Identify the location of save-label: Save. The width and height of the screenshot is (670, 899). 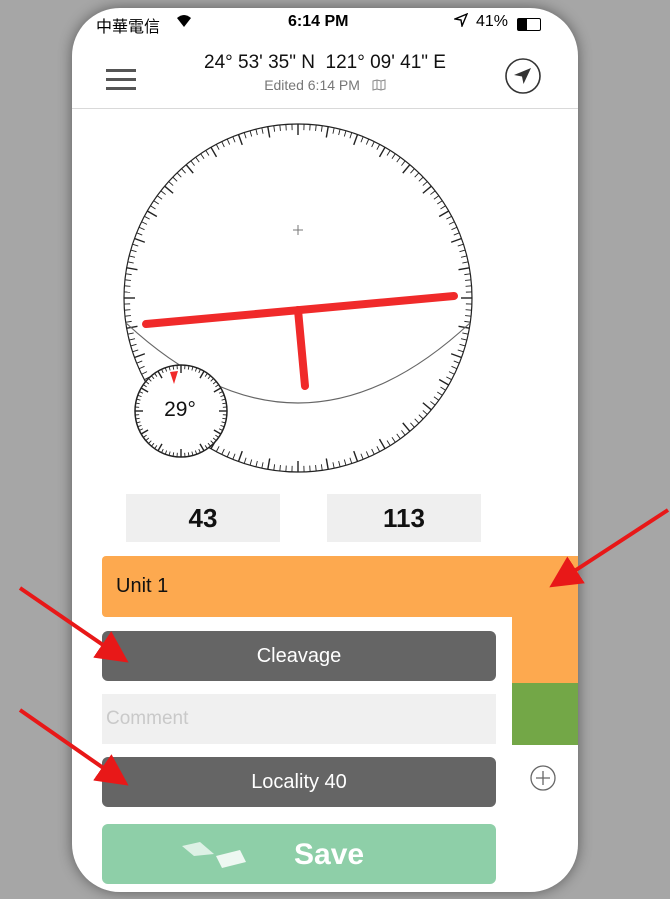
(329, 854).